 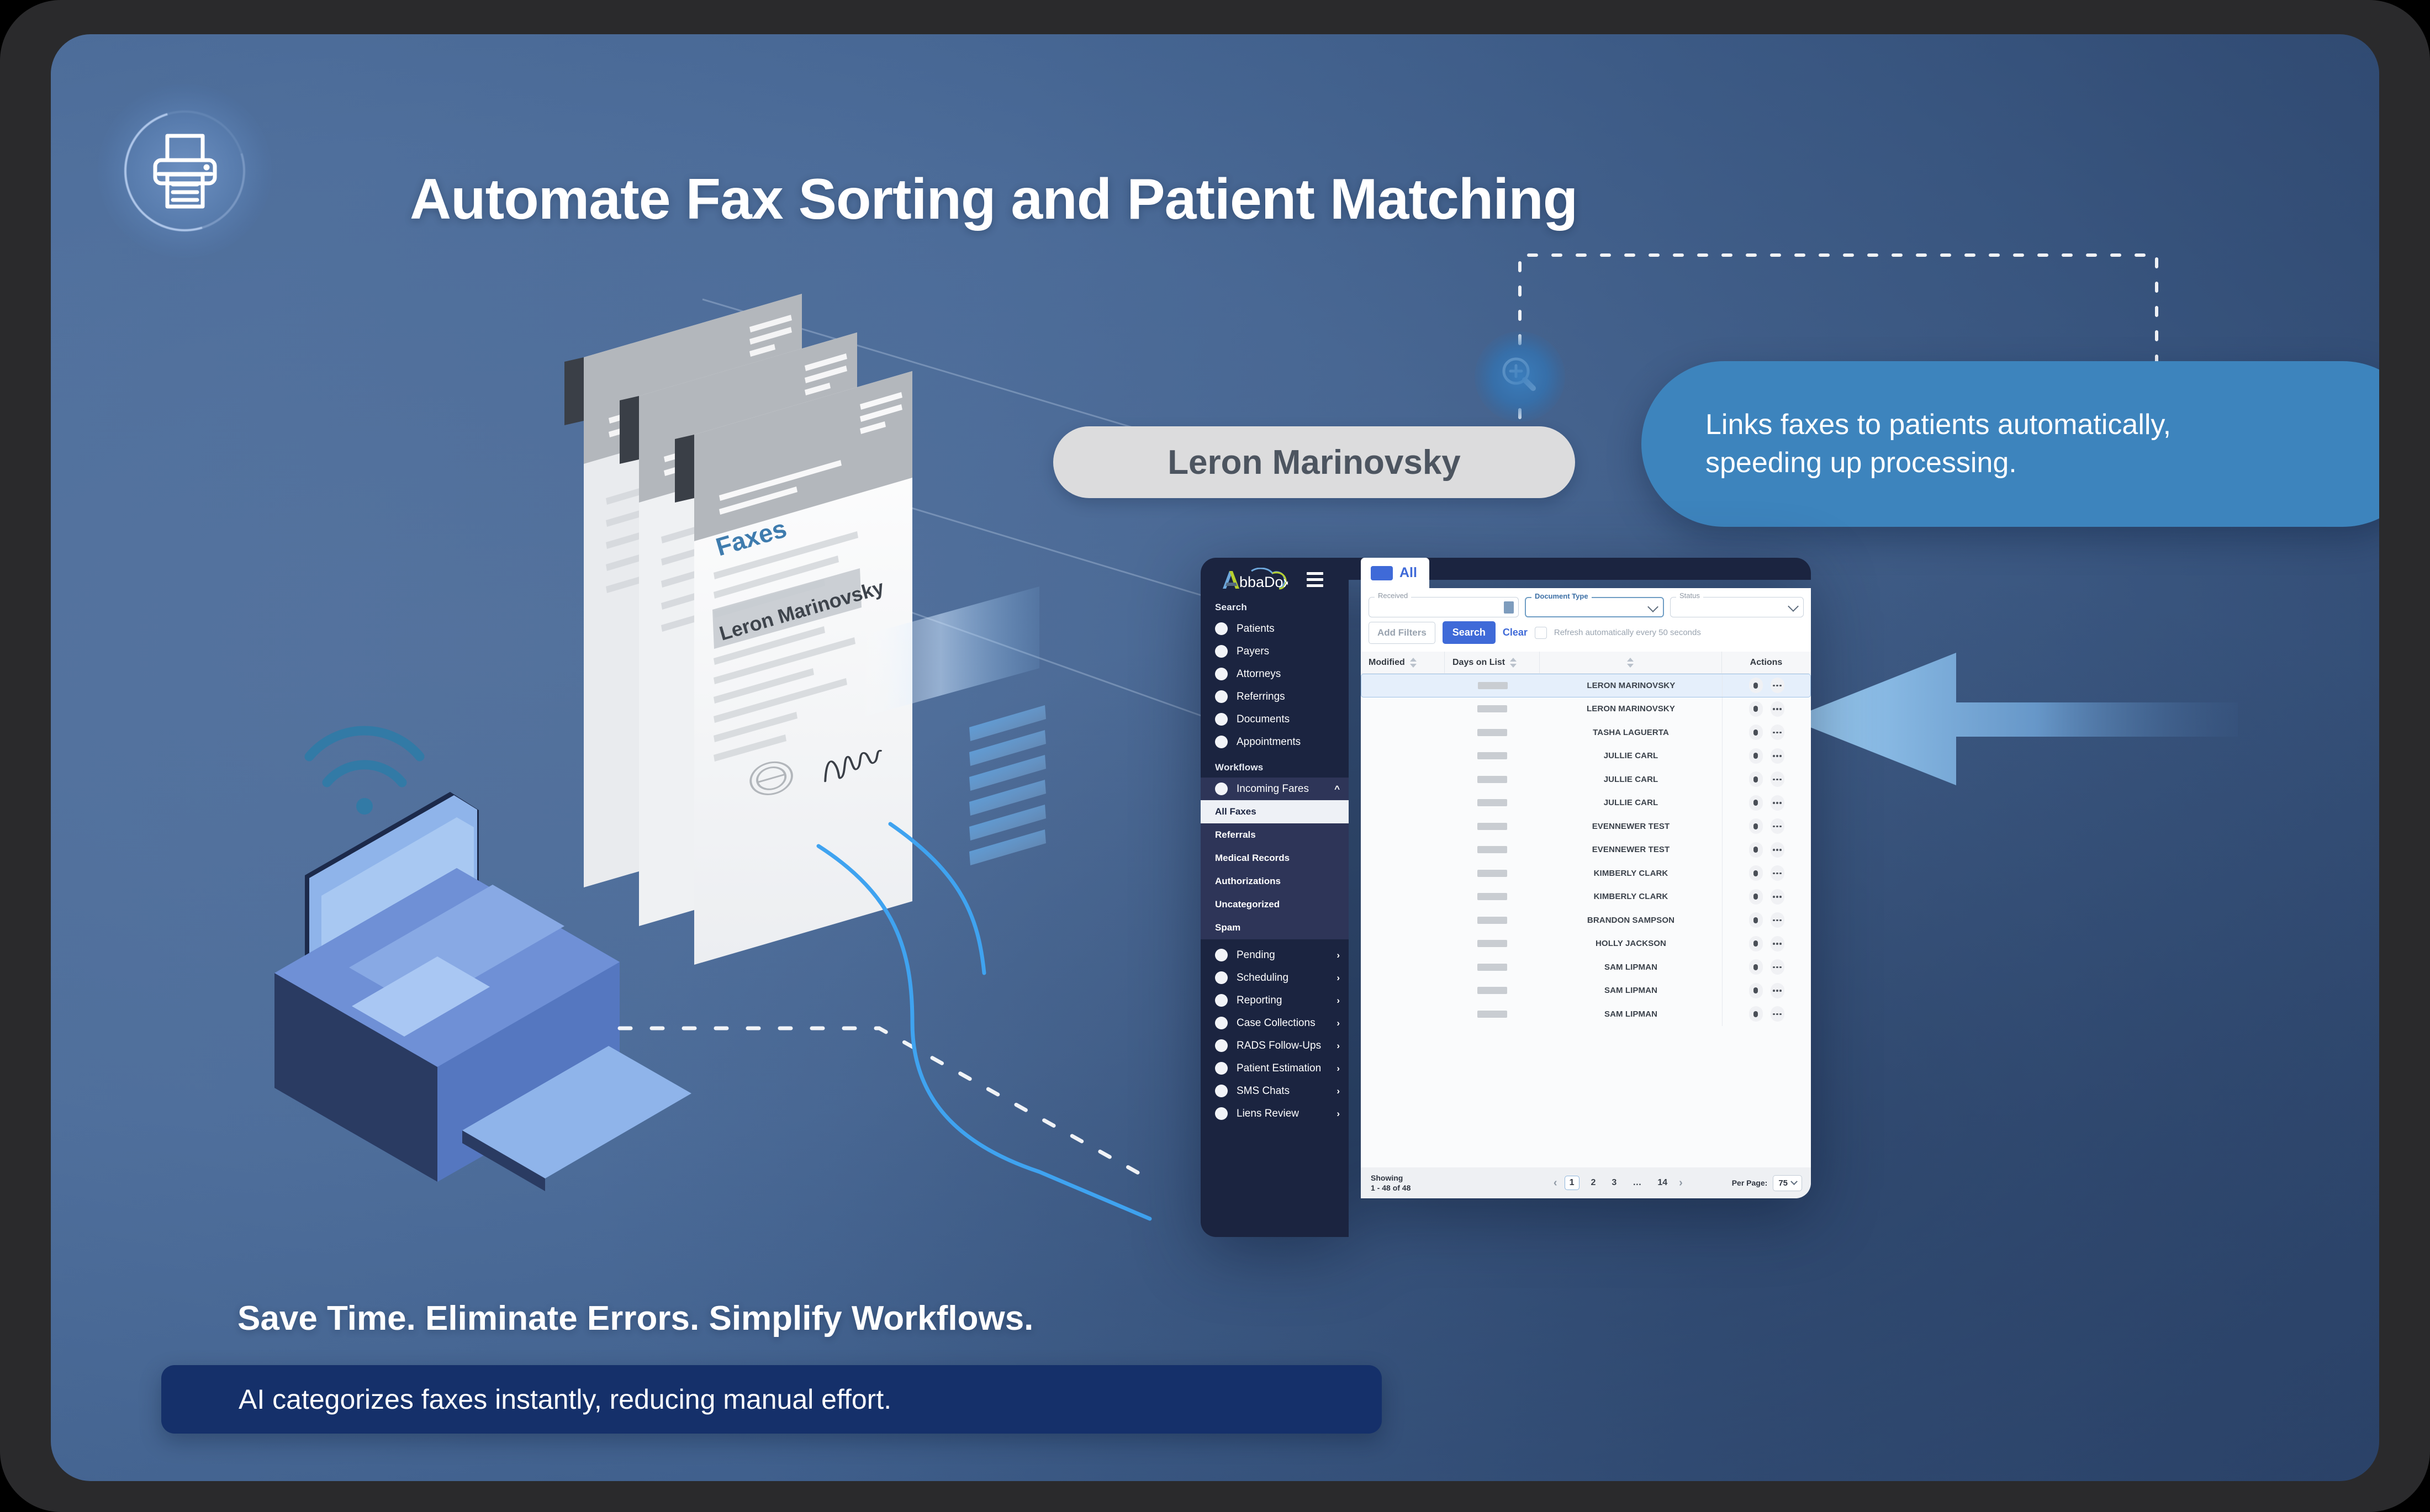 What do you see at coordinates (1275, 1091) in the screenshot?
I see `sidebar-item-sms-chats: SMS Chats ›` at bounding box center [1275, 1091].